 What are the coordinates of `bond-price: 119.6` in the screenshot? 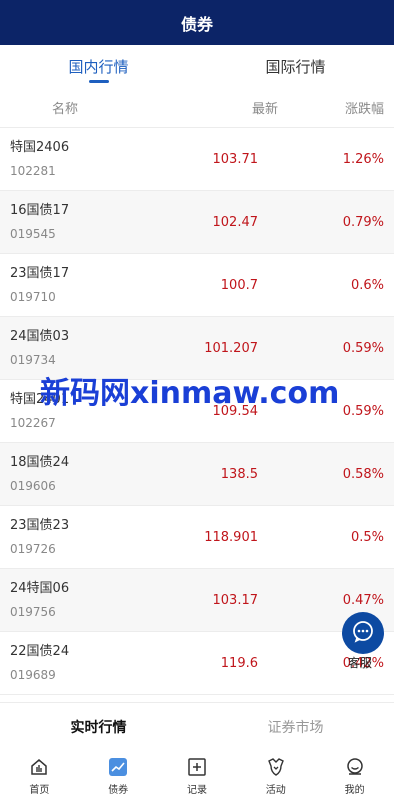 It's located at (239, 663).